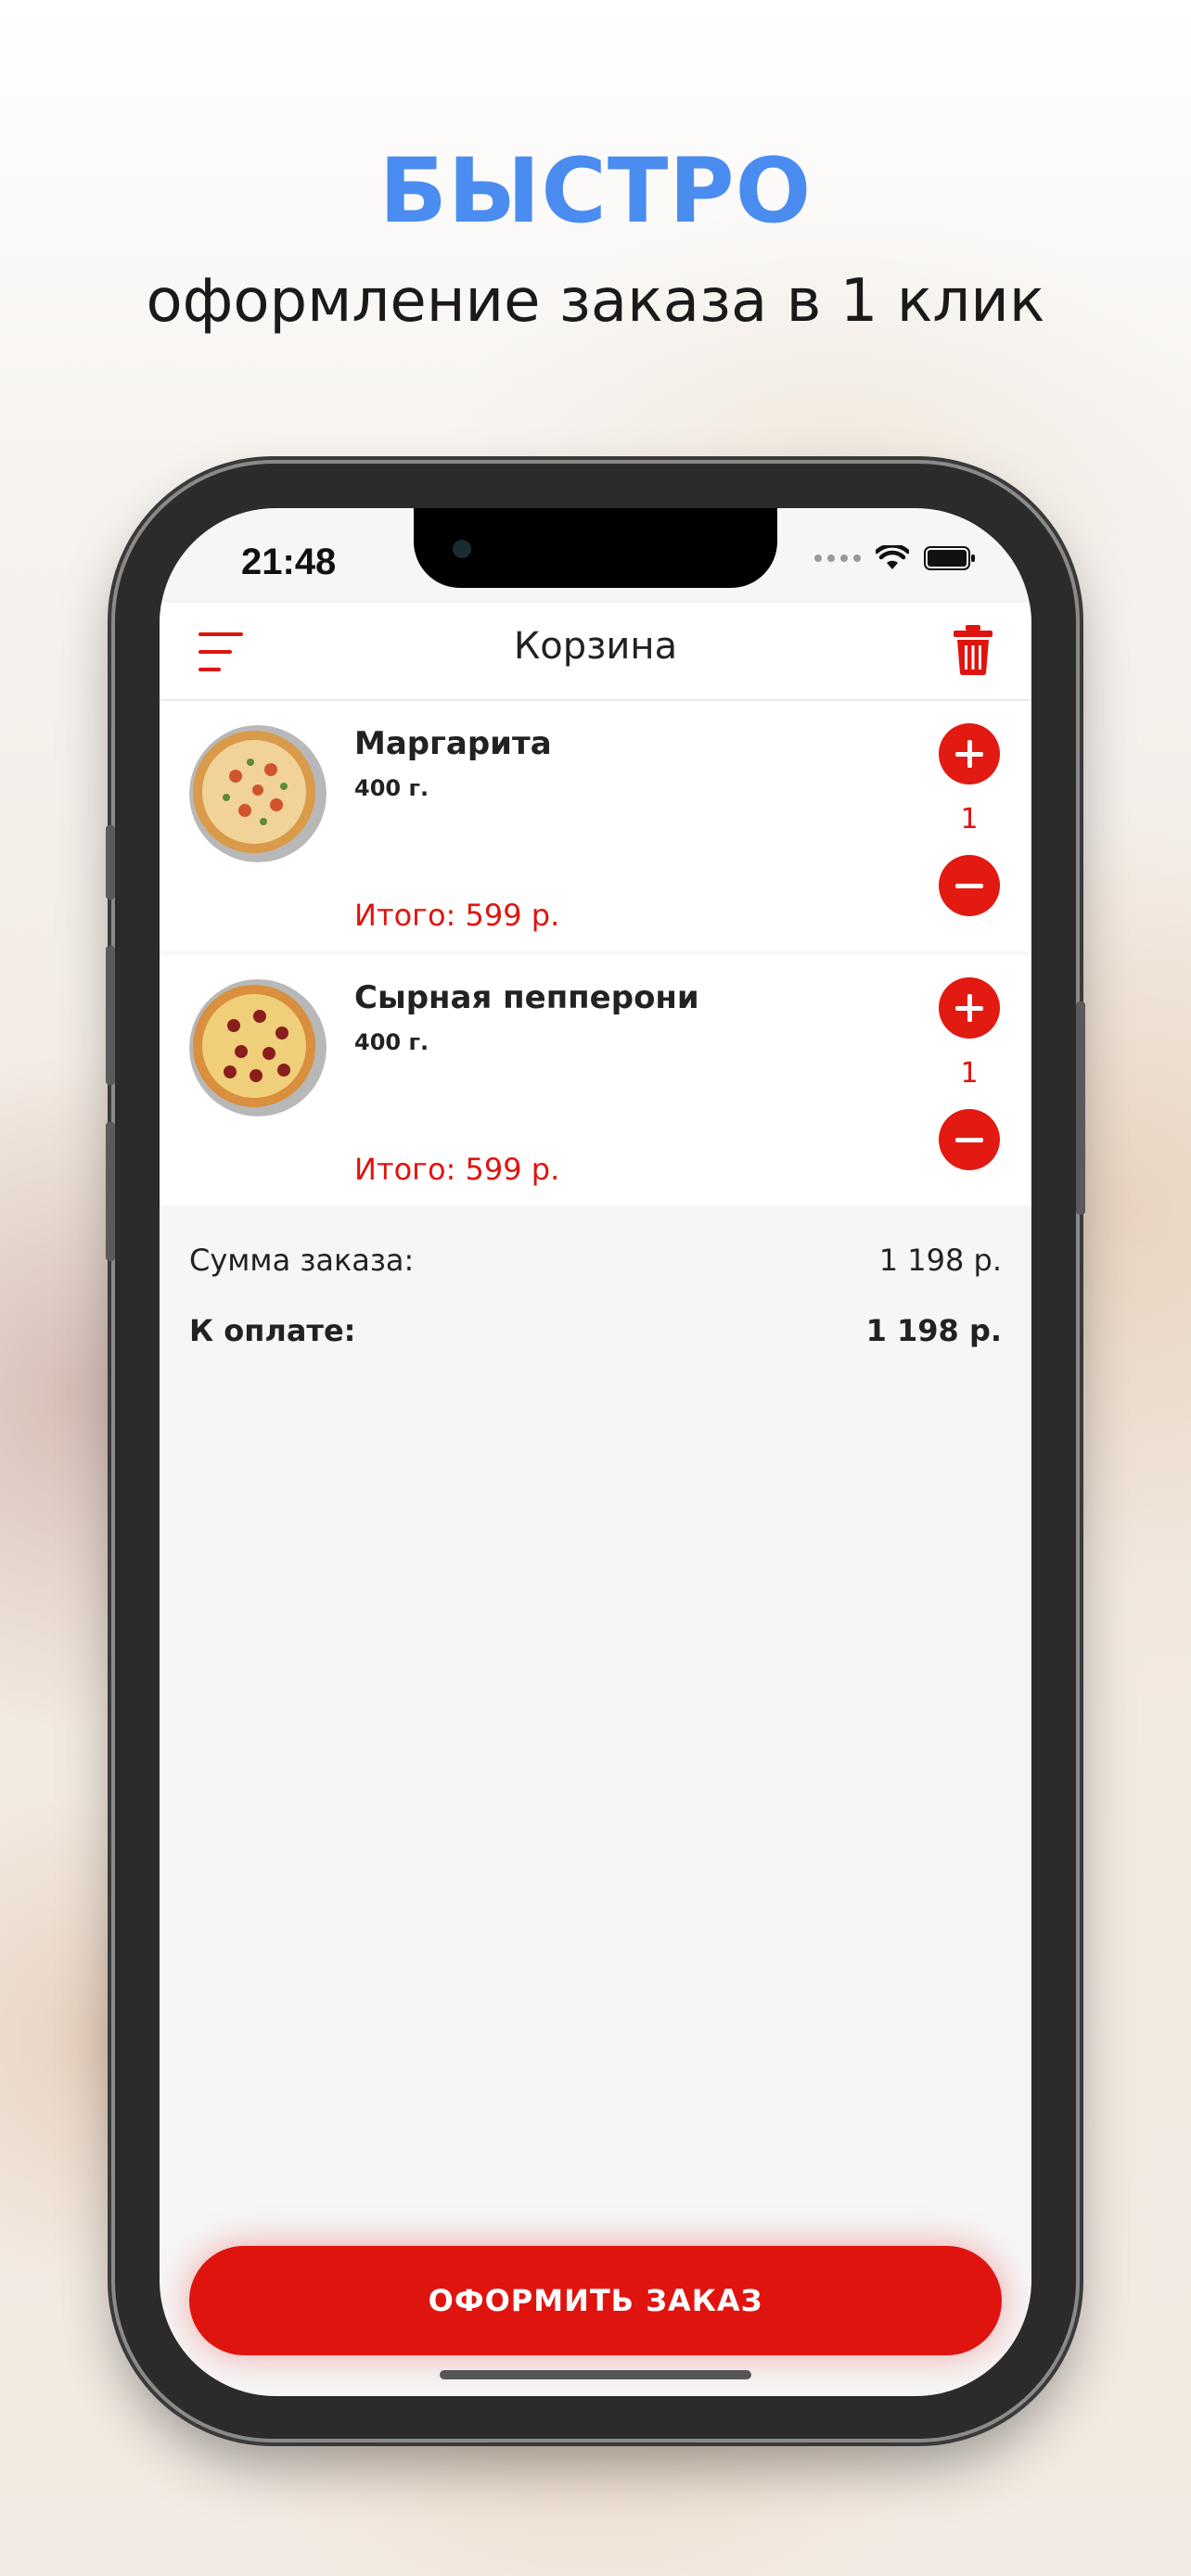  I want to click on to-pay-value: 1 198 р., so click(933, 1330).